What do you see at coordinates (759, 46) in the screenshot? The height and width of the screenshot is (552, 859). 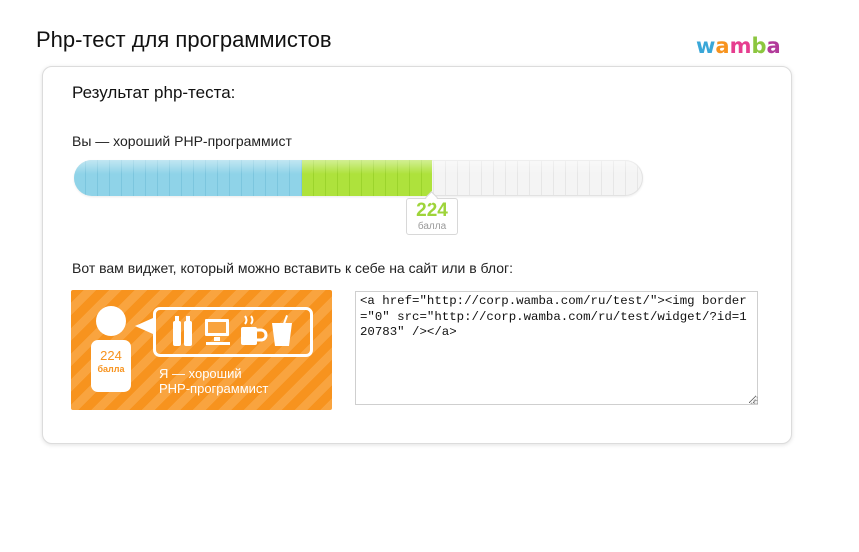 I see `logo-letter: b` at bounding box center [759, 46].